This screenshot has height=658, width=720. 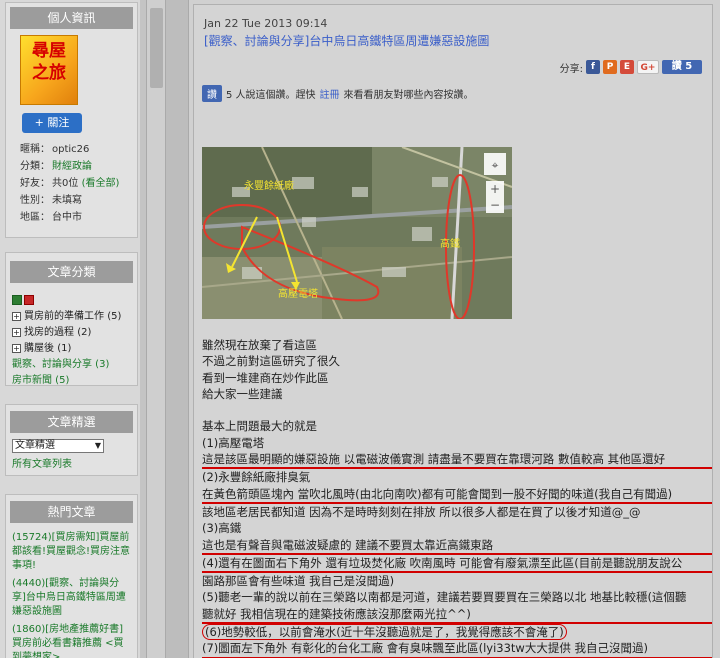 What do you see at coordinates (259, 426) in the screenshot?
I see `article-line: 基本上問題最大的就是` at bounding box center [259, 426].